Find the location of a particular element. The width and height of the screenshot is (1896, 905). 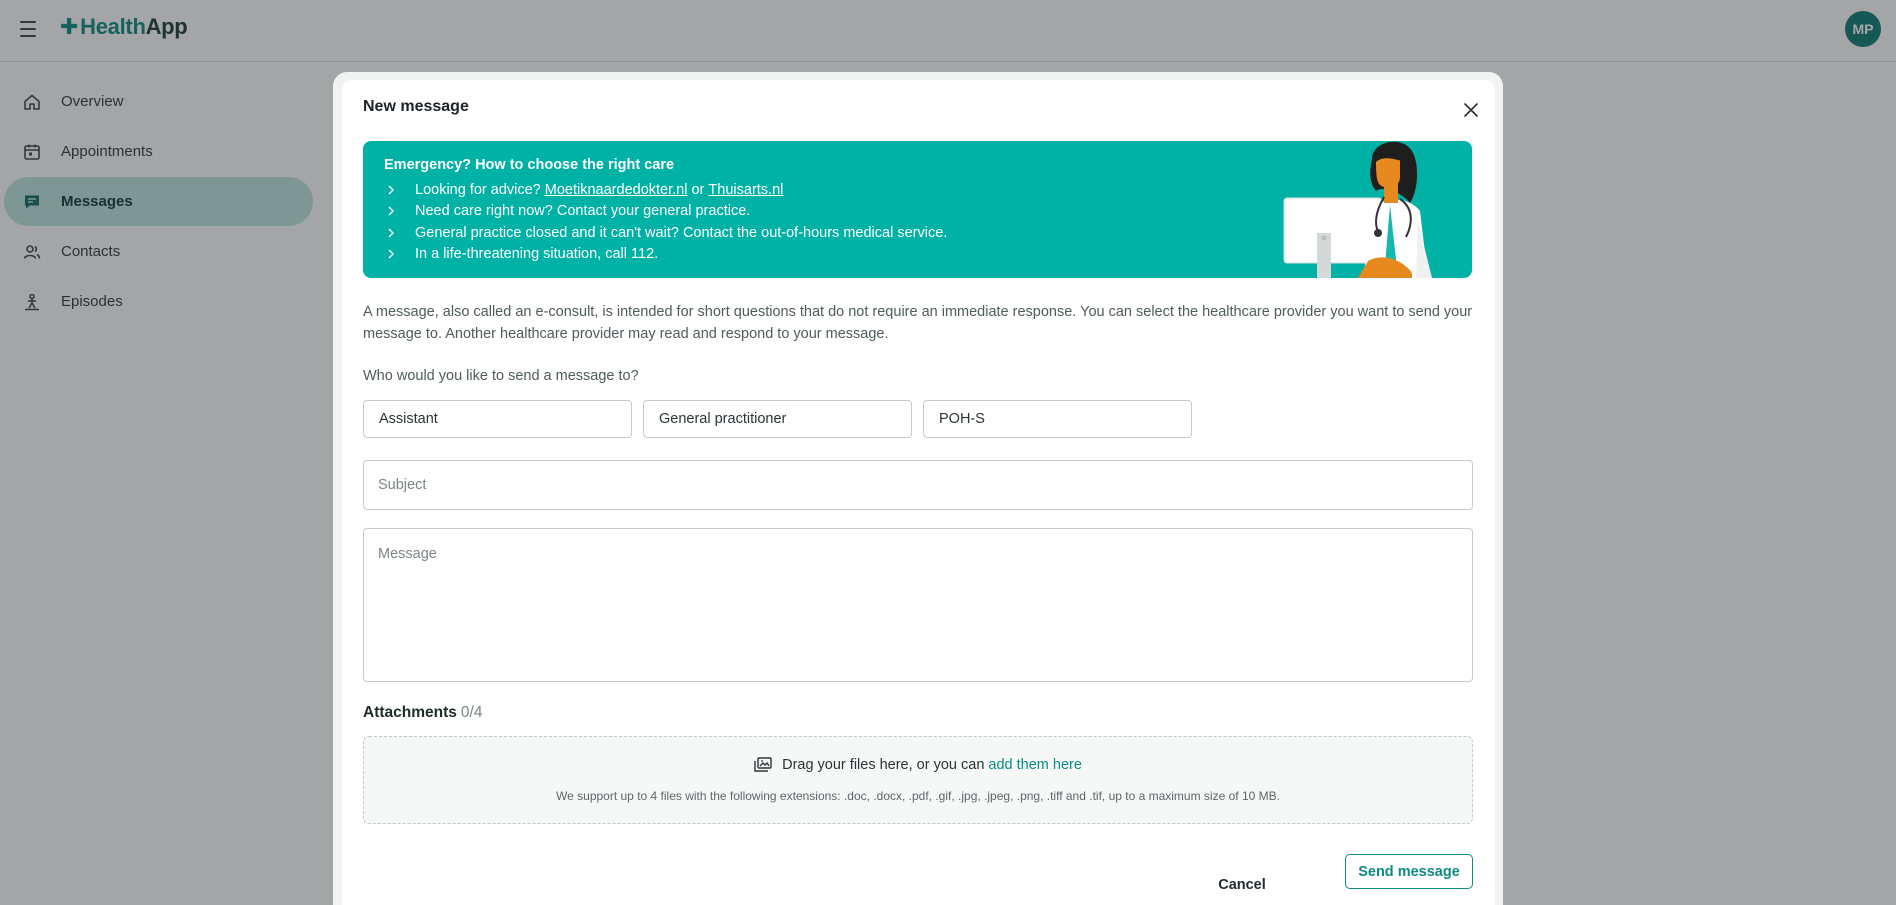

attachments-heading: Attachments 0/4 is located at coordinates (422, 713).